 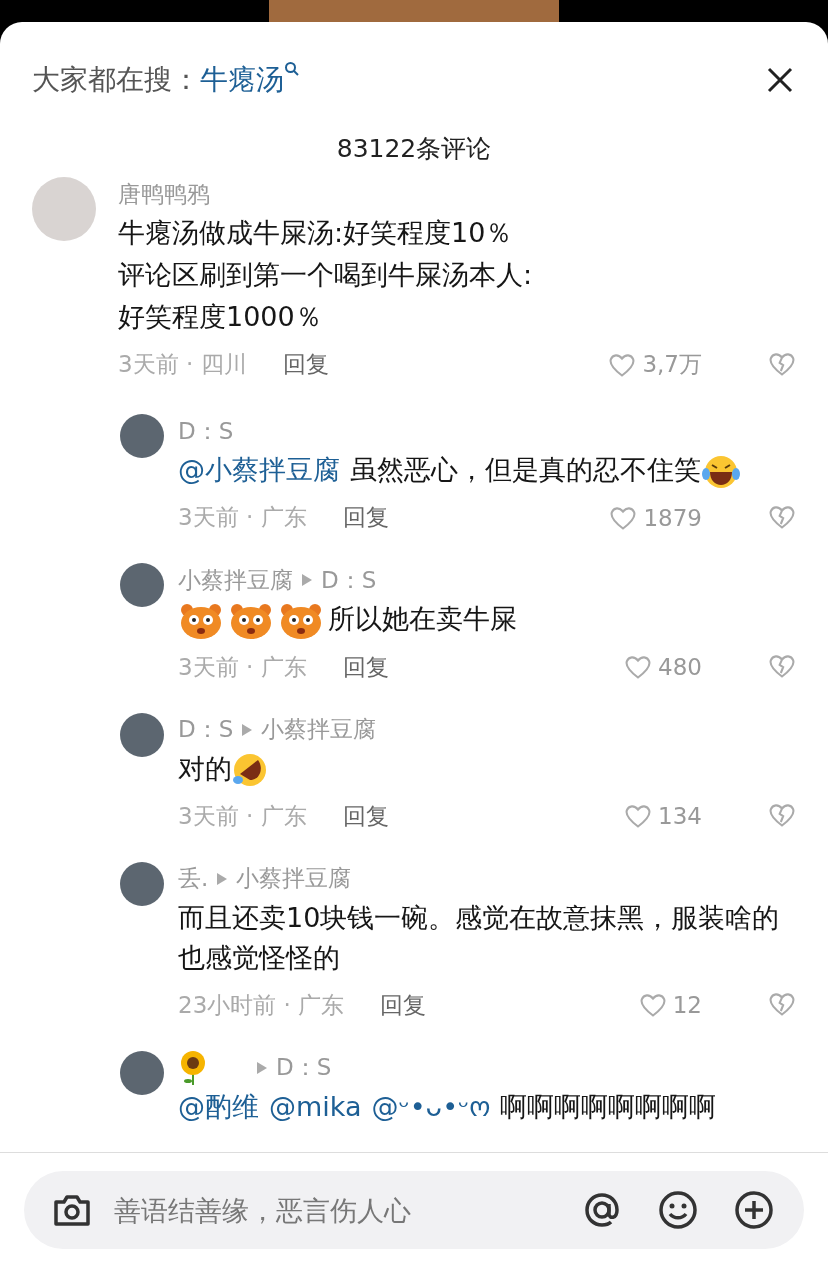 I want to click on comment-text: 而且还卖10块钱一碗。感觉在故意抹黑，服装啥的也感觉怪怪的, so click(x=479, y=937).